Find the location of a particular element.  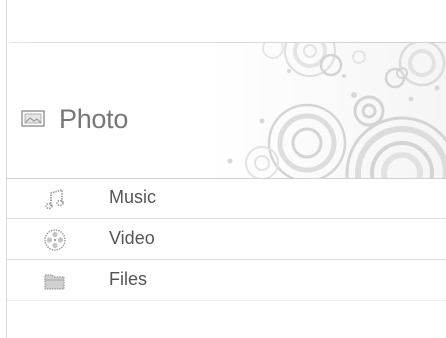

page-title: Photo is located at coordinates (94, 118).